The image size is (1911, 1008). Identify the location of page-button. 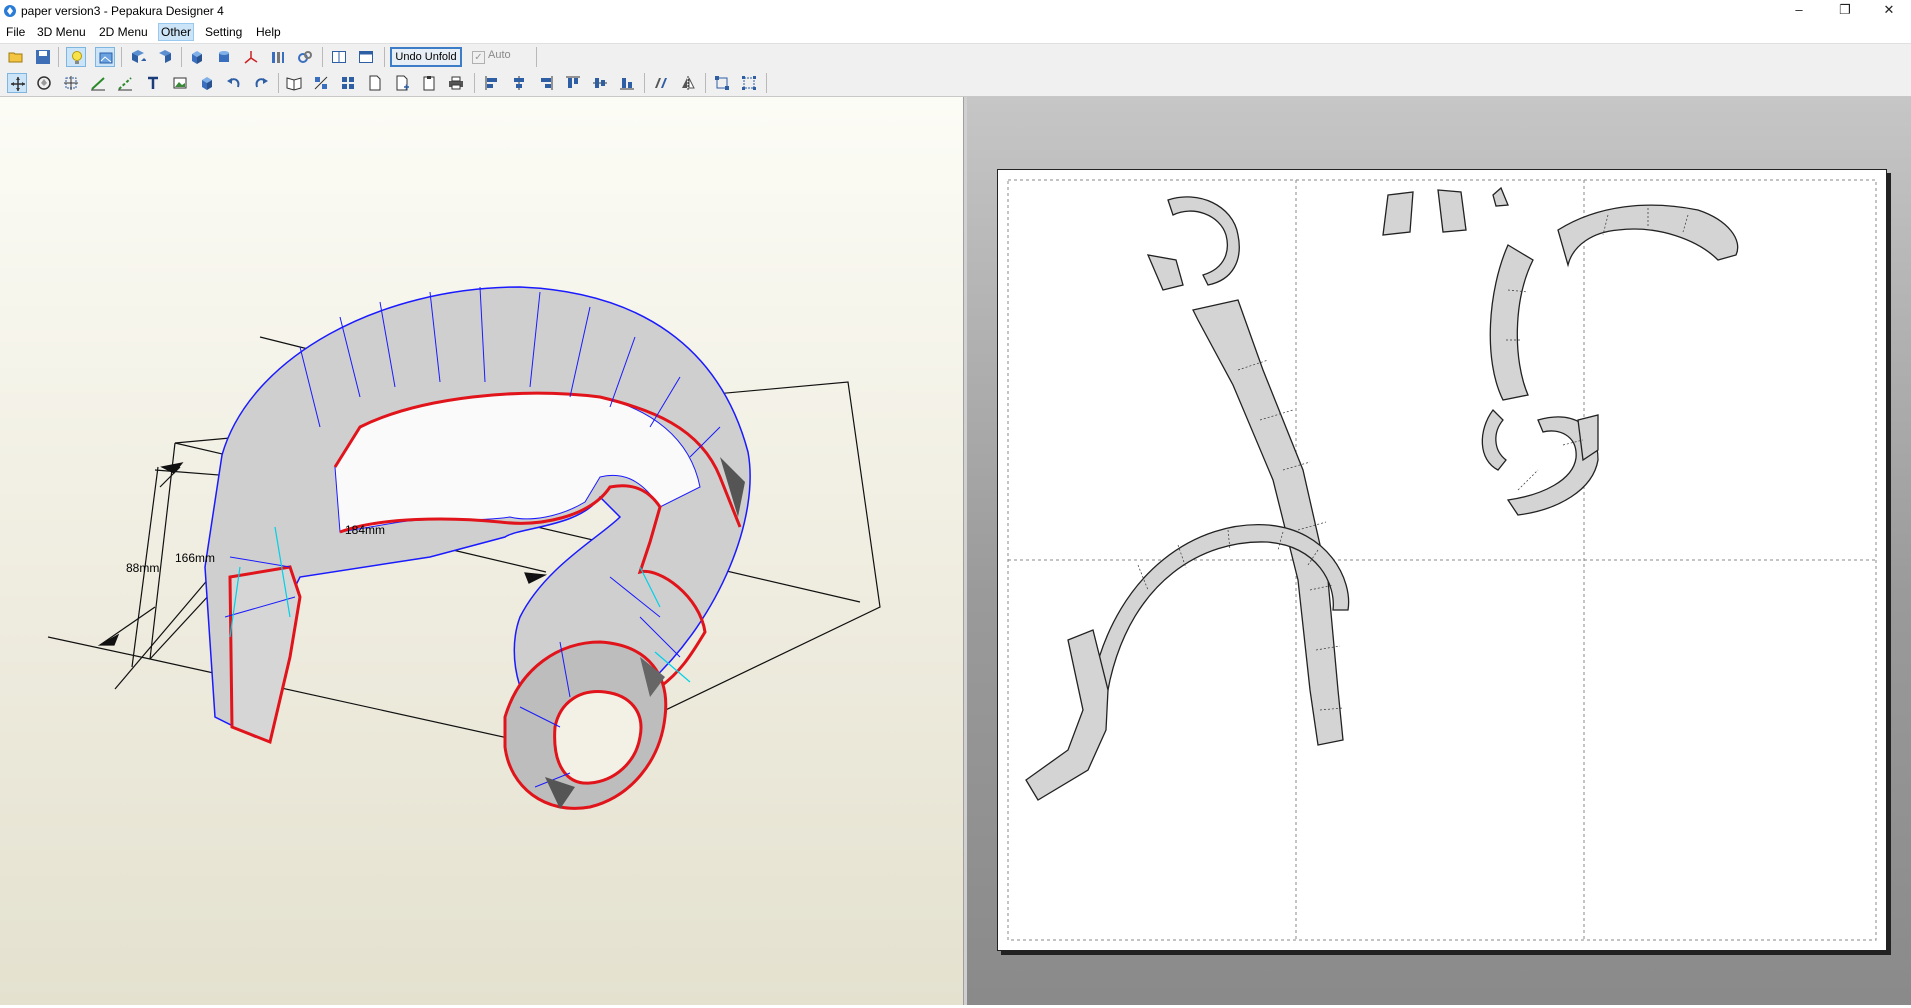
(375, 83).